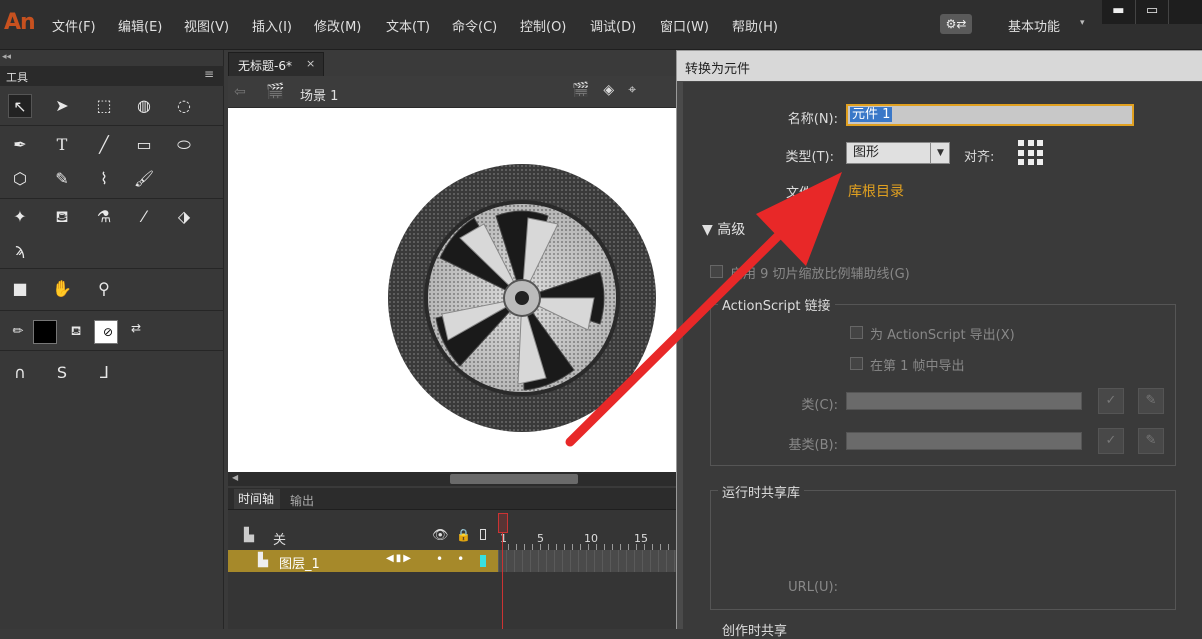 The height and width of the screenshot is (639, 1202). Describe the element at coordinates (964, 441) in the screenshot. I see `base-class-field` at that location.